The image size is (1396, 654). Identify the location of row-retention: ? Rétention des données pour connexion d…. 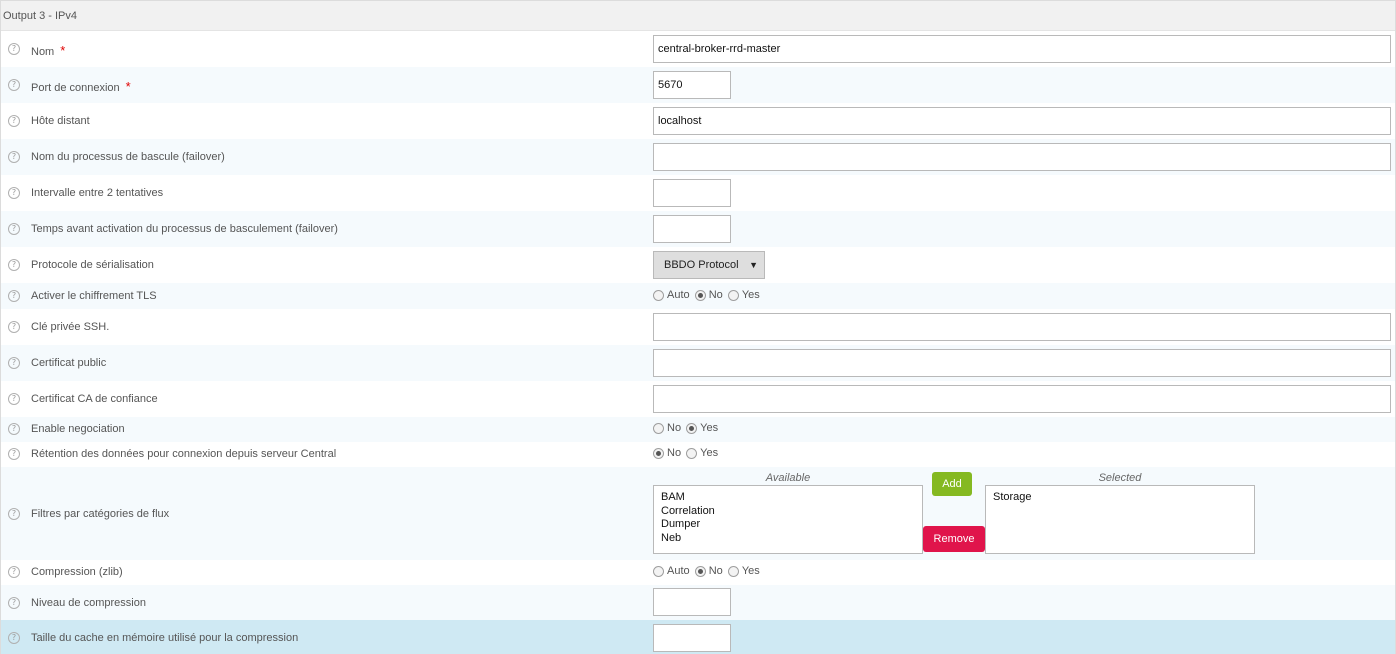
(698, 454).